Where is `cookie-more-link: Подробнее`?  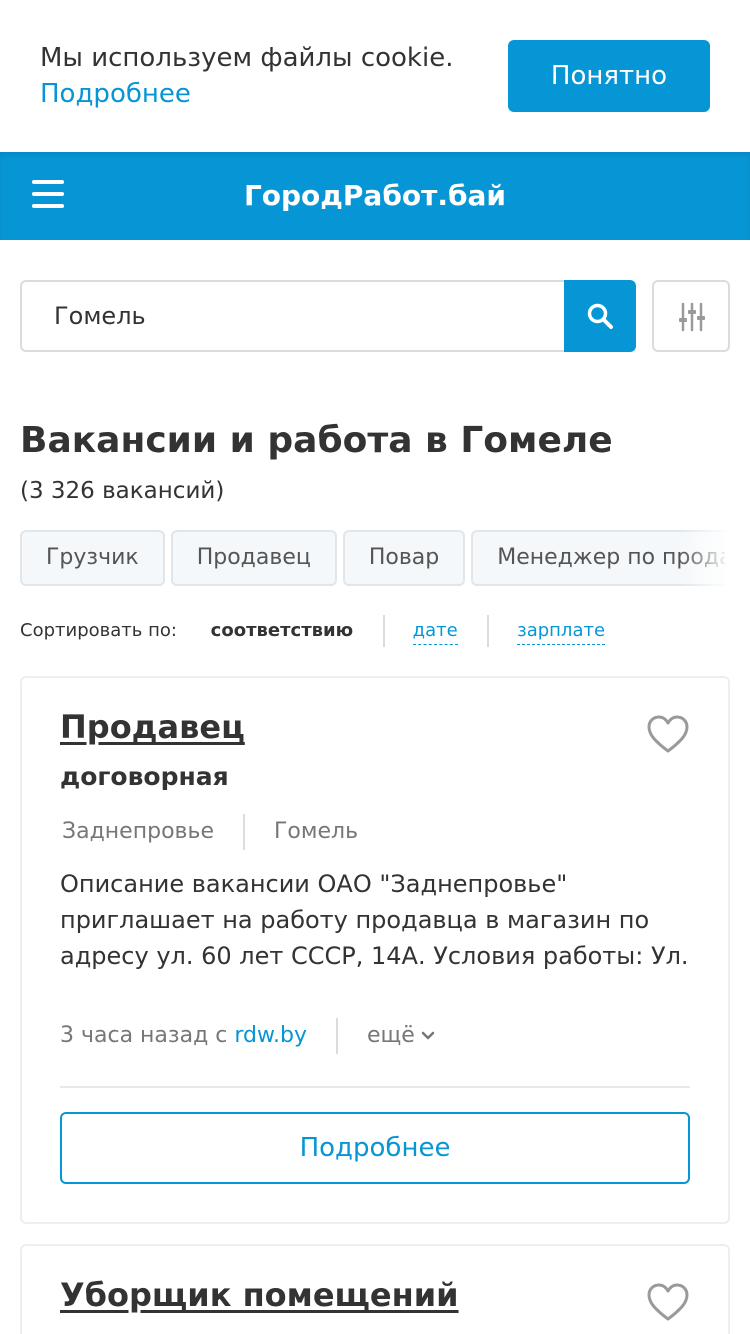
cookie-more-link: Подробнее is located at coordinates (260, 94).